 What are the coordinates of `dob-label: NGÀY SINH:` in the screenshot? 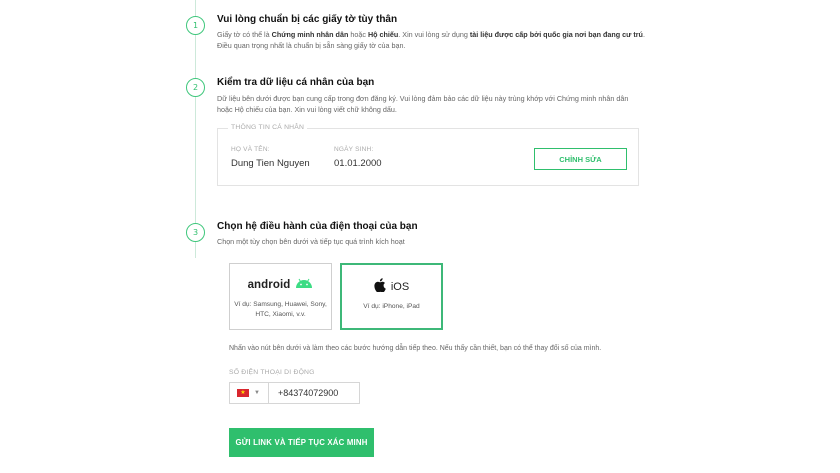 It's located at (354, 149).